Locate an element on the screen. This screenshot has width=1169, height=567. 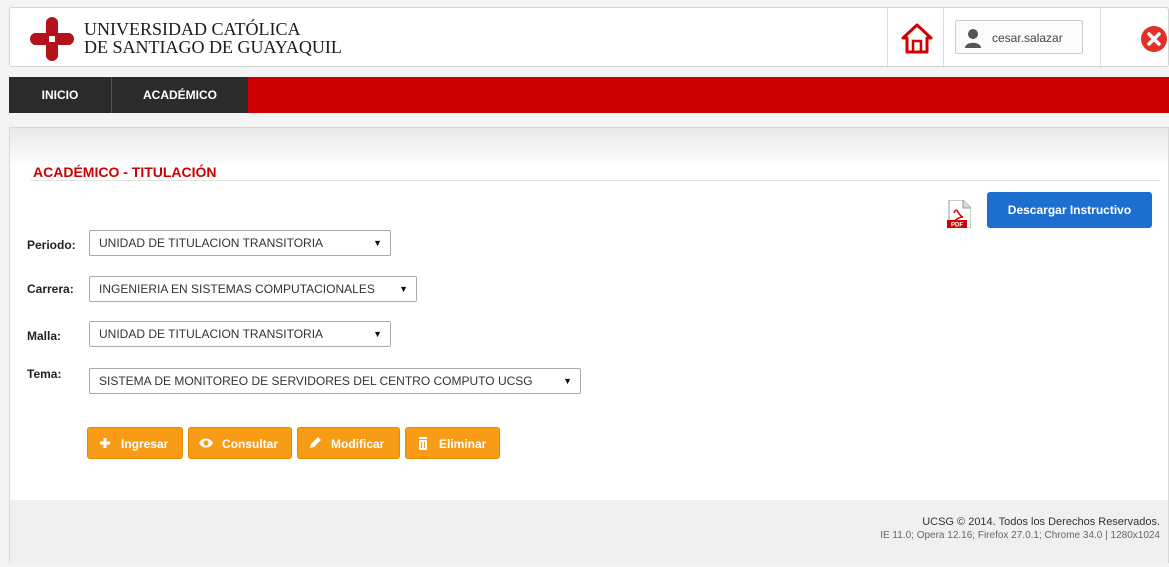
modificar-button: Modificar is located at coordinates (348, 443).